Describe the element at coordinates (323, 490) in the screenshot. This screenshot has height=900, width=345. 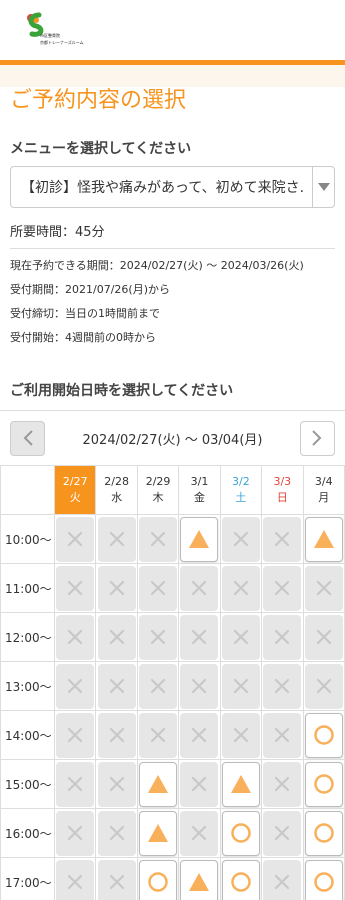
I see `day-header: 3/4 月` at that location.